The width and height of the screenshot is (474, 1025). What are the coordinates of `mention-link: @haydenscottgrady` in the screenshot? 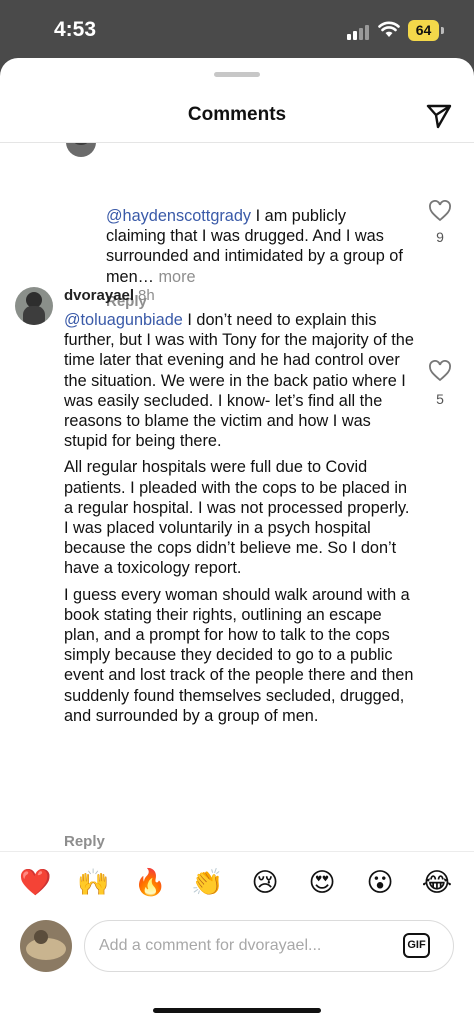 It's located at (178, 216).